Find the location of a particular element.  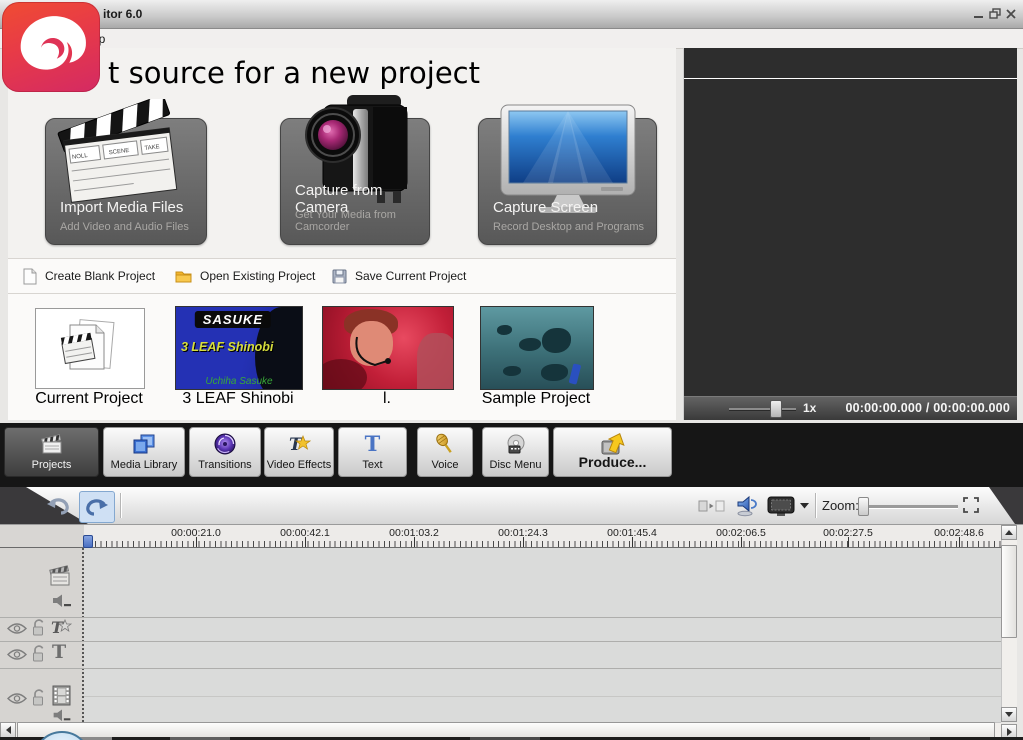

tab-text-label: Text is located at coordinates (372, 465).